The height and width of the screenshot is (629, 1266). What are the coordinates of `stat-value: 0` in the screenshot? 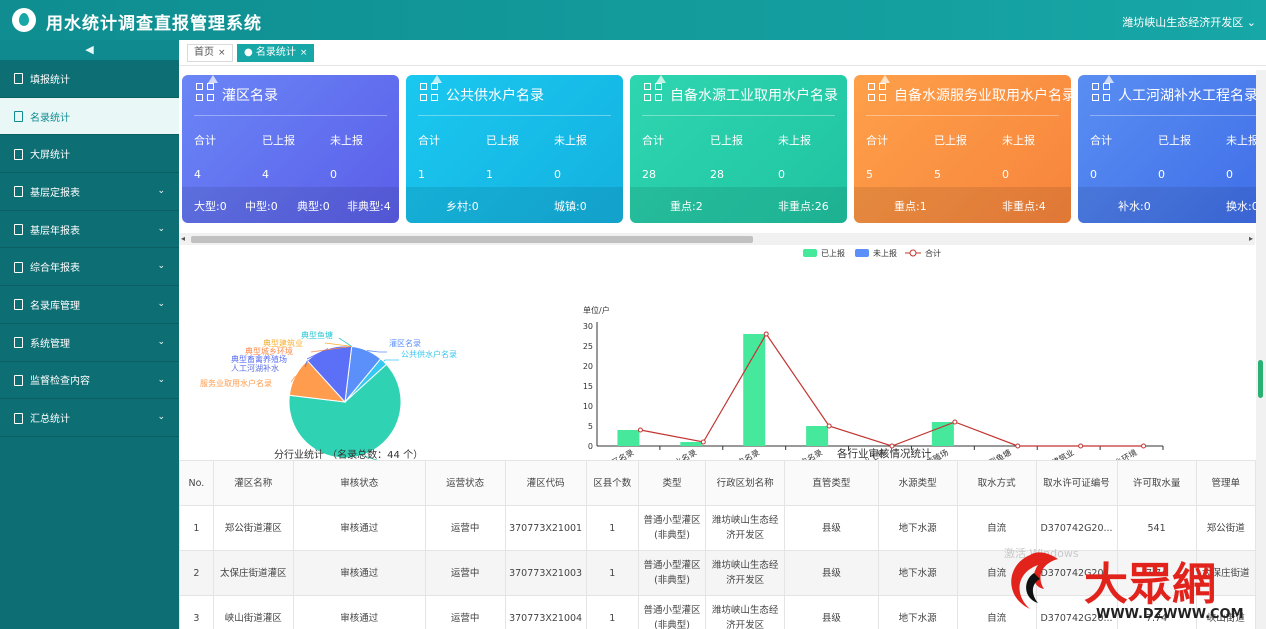 It's located at (1229, 174).